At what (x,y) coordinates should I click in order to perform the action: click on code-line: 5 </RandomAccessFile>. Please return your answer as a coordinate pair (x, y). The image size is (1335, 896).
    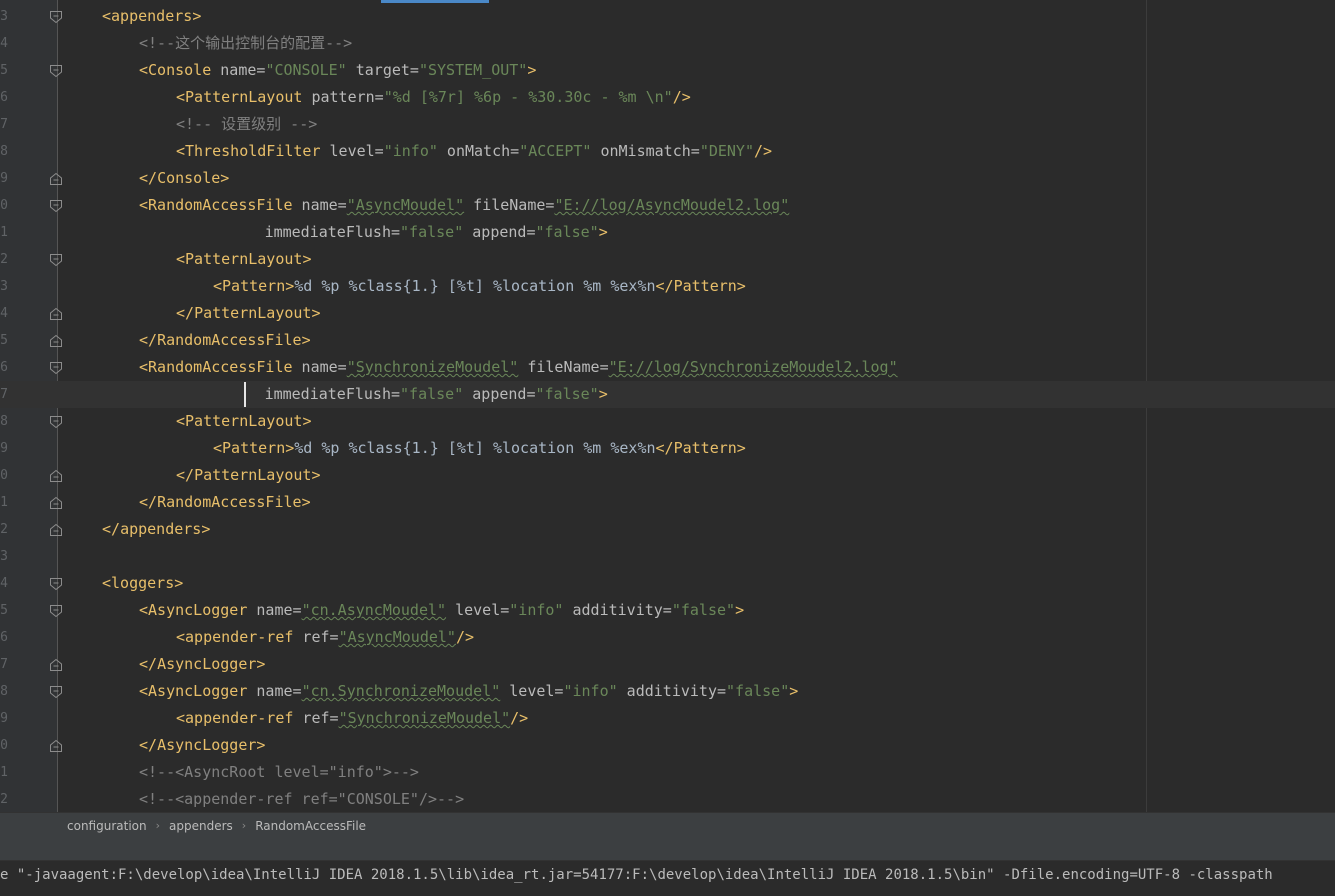
    Looking at the image, I should click on (667, 340).